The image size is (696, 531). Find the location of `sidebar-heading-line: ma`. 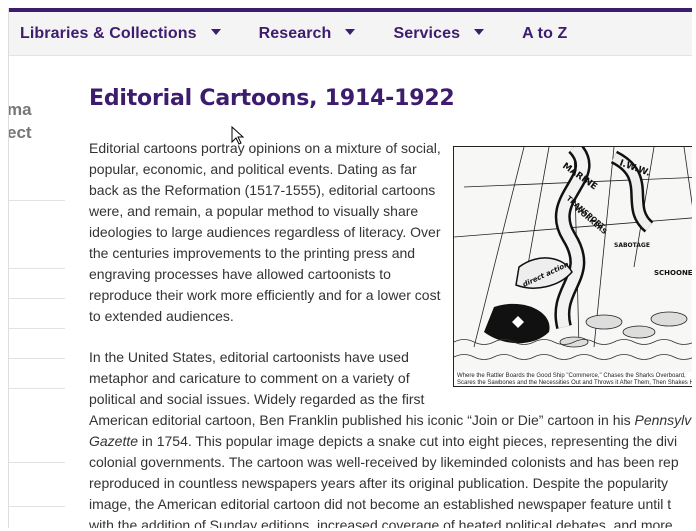

sidebar-heading-line: ma is located at coordinates (20, 109).